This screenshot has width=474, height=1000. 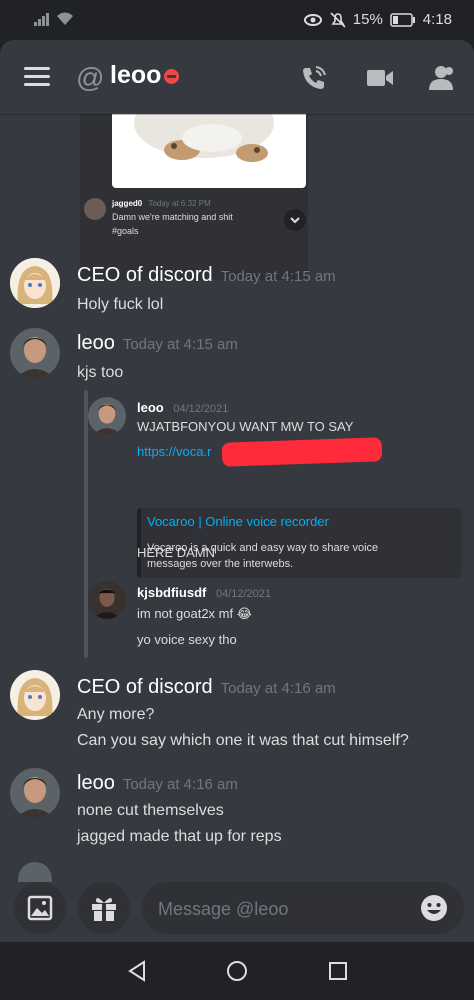 I want to click on system-nav-bar, so click(x=237, y=971).